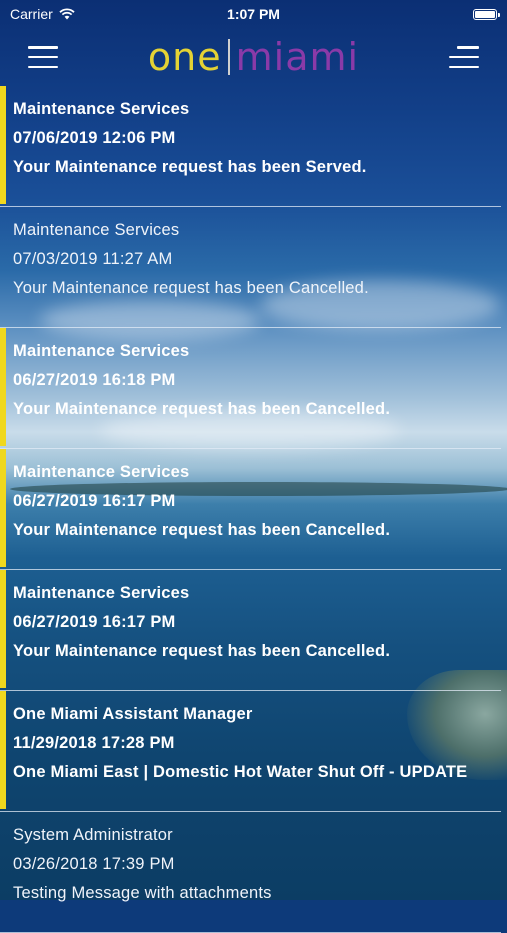 This screenshot has width=507, height=933. I want to click on notification-sender: One Miami Assistant Manager, so click(133, 714).